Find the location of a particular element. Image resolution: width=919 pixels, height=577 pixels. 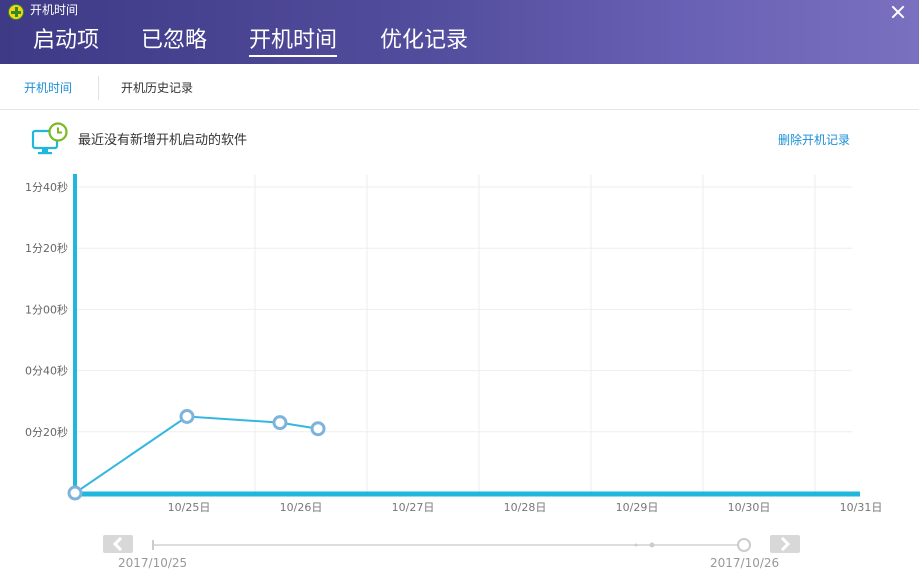

range-slider is located at coordinates (451, 545).